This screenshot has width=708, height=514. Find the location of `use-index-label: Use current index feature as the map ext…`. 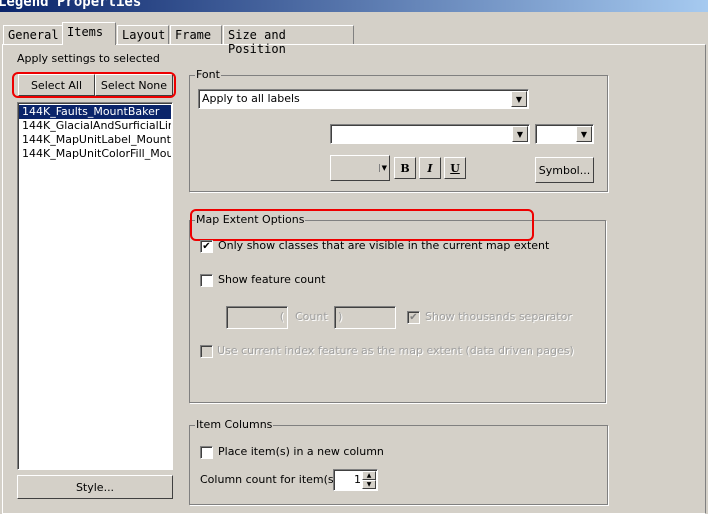

use-index-label: Use current index feature as the map ext… is located at coordinates (395, 350).